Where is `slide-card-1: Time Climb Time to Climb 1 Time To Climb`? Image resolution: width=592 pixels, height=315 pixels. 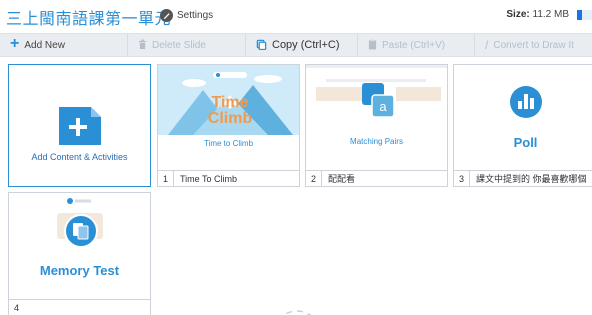
slide-card-1: Time Climb Time to Climb 1 Time To Climb is located at coordinates (228, 125).